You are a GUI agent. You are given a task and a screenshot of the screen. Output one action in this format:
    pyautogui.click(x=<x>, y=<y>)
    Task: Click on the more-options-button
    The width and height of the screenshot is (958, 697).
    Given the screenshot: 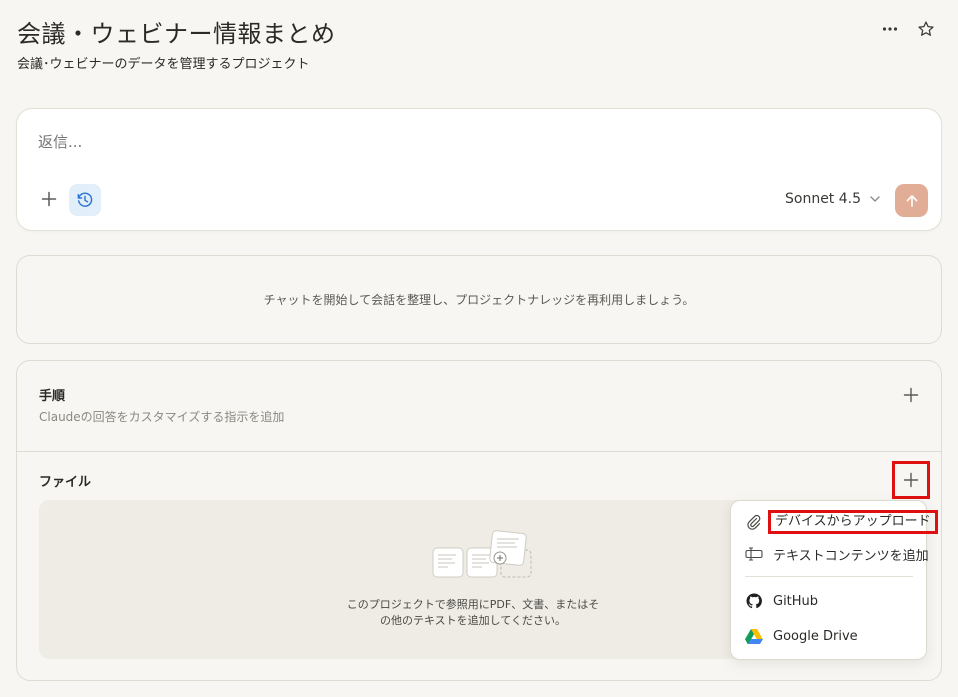 What is the action you would take?
    pyautogui.click(x=890, y=29)
    